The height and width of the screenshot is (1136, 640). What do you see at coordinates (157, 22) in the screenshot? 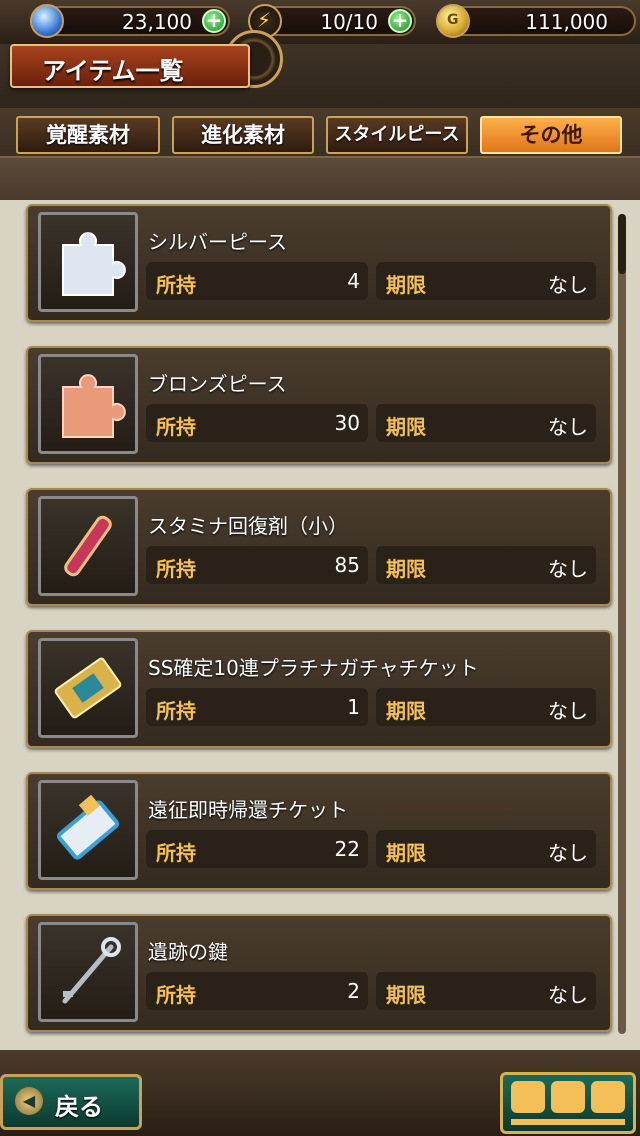
I see `gem-count: 23,100` at bounding box center [157, 22].